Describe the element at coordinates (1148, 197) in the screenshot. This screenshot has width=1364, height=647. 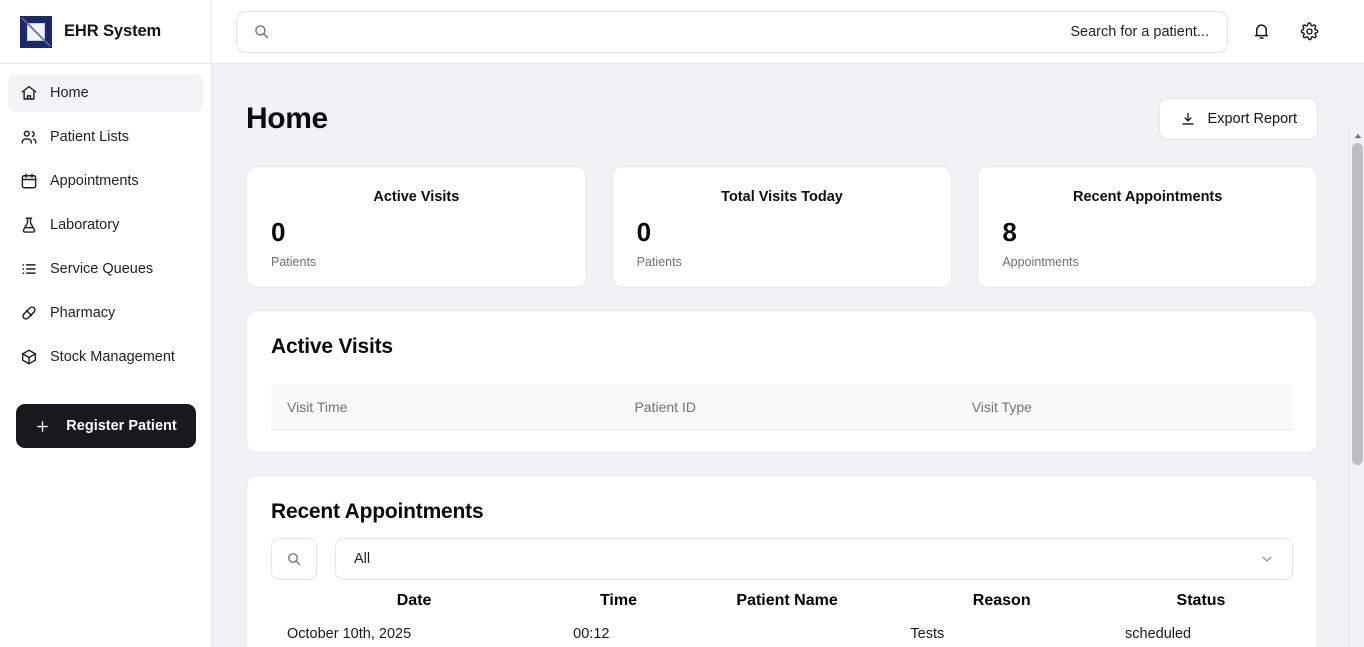
I see `stat-title: Recent Appointments` at that location.